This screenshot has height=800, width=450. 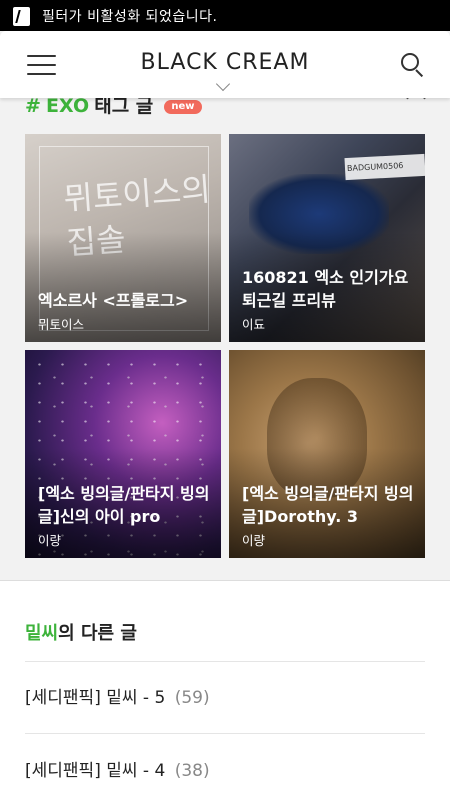 What do you see at coordinates (124, 107) in the screenshot?
I see `tag-section-title: 태그 글` at bounding box center [124, 107].